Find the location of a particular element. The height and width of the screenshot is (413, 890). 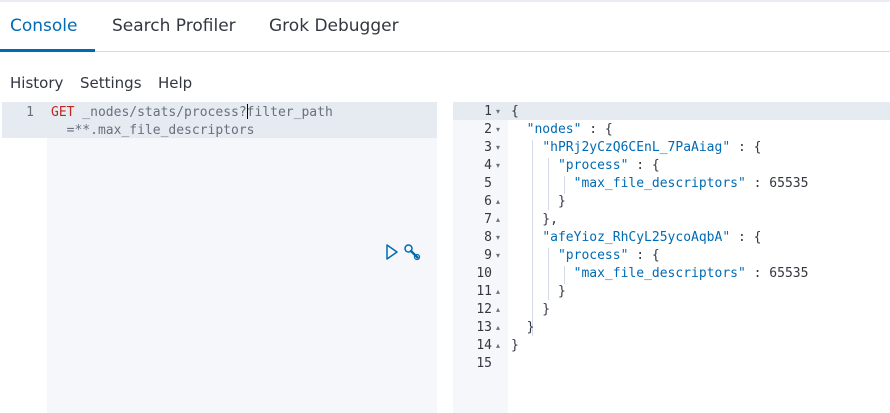

output-line-text: "hPRj2yCzQ6CEnL_7PaAiag" : { is located at coordinates (652, 147).